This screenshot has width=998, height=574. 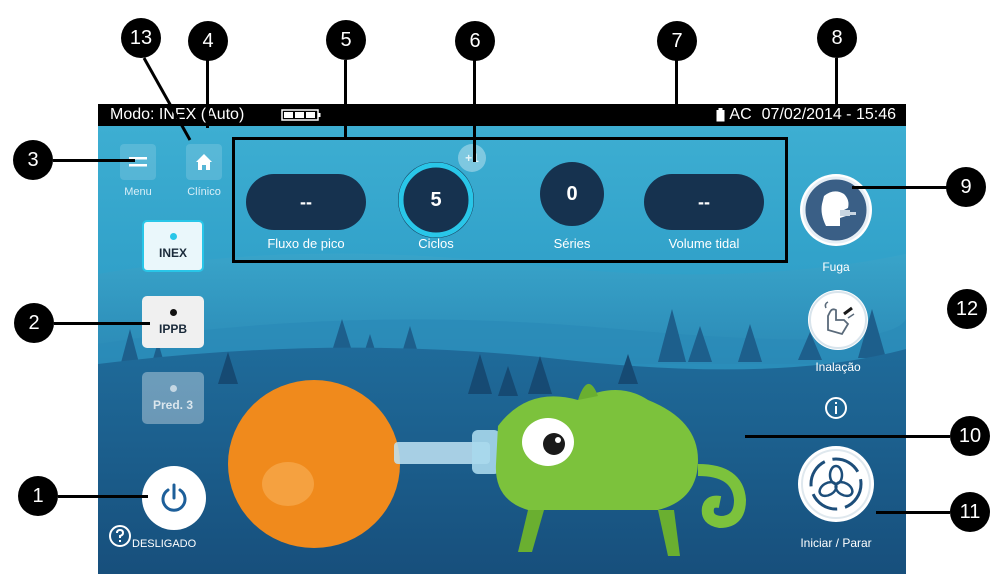 I want to click on mode-inex-label: INEX, so click(x=172, y=252).